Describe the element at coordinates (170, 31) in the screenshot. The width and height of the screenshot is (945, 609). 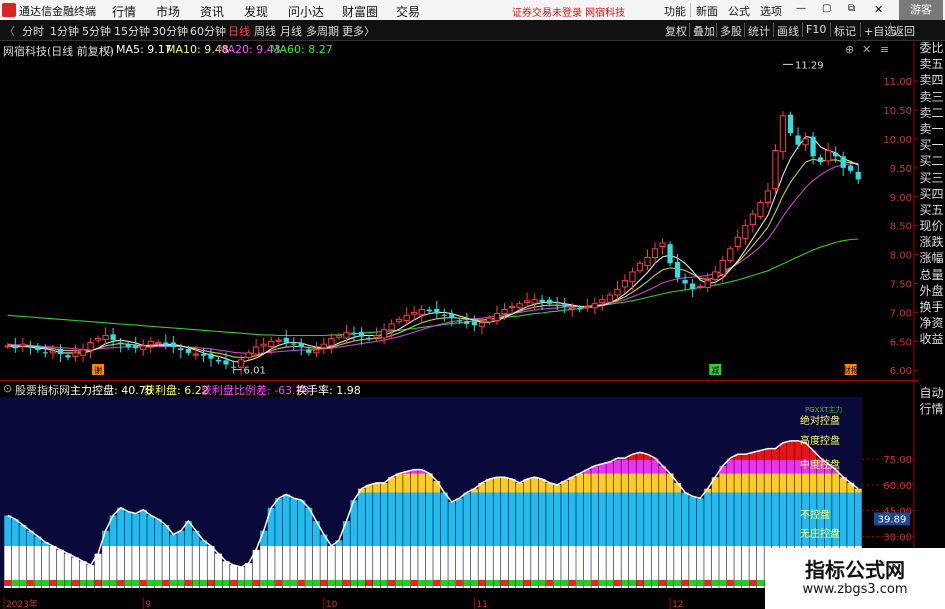
I see `period-30min: 30分钟` at that location.